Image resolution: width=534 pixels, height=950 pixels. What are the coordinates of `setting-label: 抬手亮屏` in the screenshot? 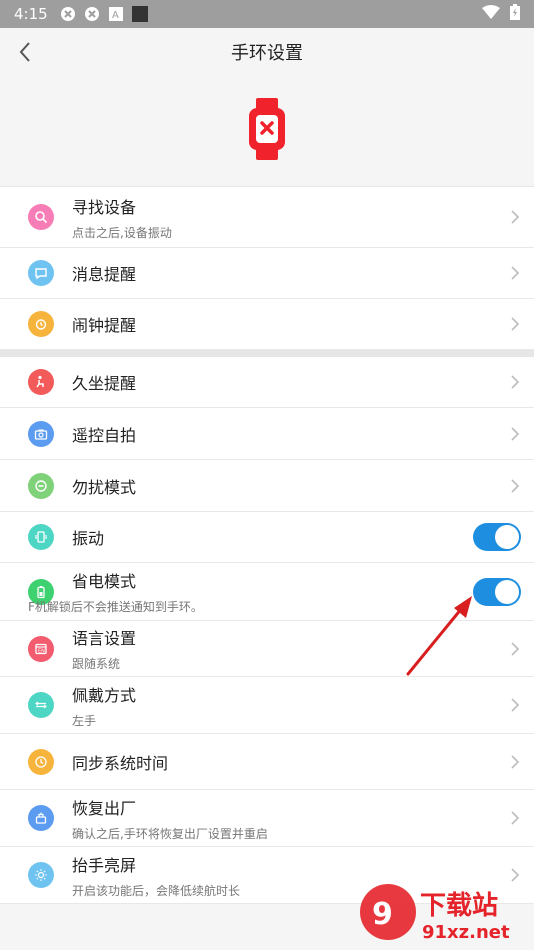 It's located at (104, 865).